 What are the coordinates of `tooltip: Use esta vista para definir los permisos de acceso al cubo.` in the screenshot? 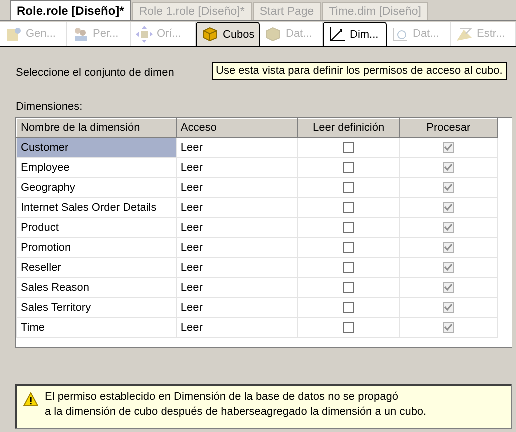 It's located at (359, 71).